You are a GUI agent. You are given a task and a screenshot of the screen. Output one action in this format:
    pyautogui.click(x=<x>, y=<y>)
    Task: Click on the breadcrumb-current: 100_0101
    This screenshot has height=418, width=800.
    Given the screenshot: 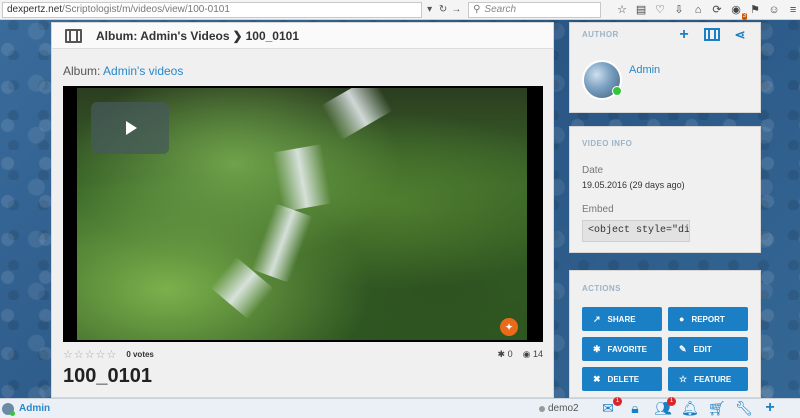 What is the action you would take?
    pyautogui.click(x=272, y=35)
    